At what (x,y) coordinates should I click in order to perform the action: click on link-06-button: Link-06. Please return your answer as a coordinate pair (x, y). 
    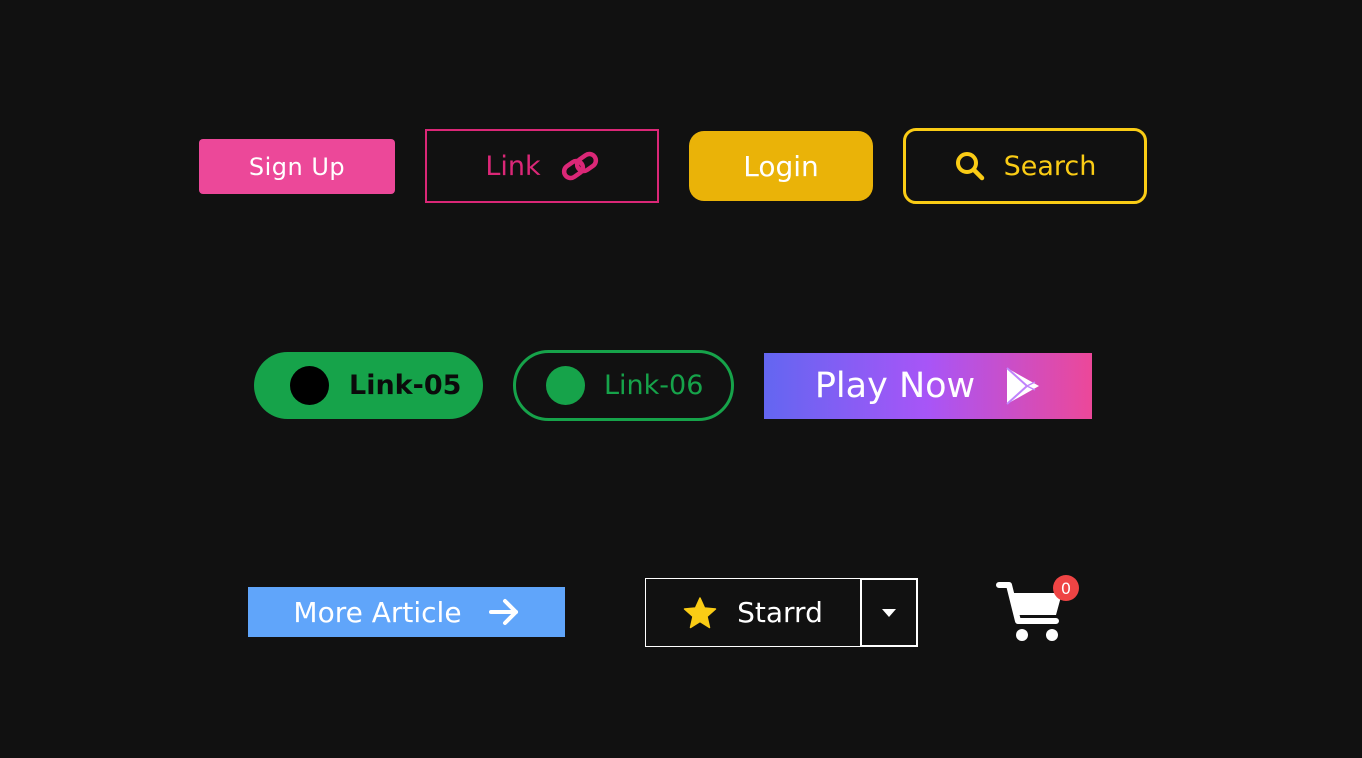
    Looking at the image, I should click on (623, 385).